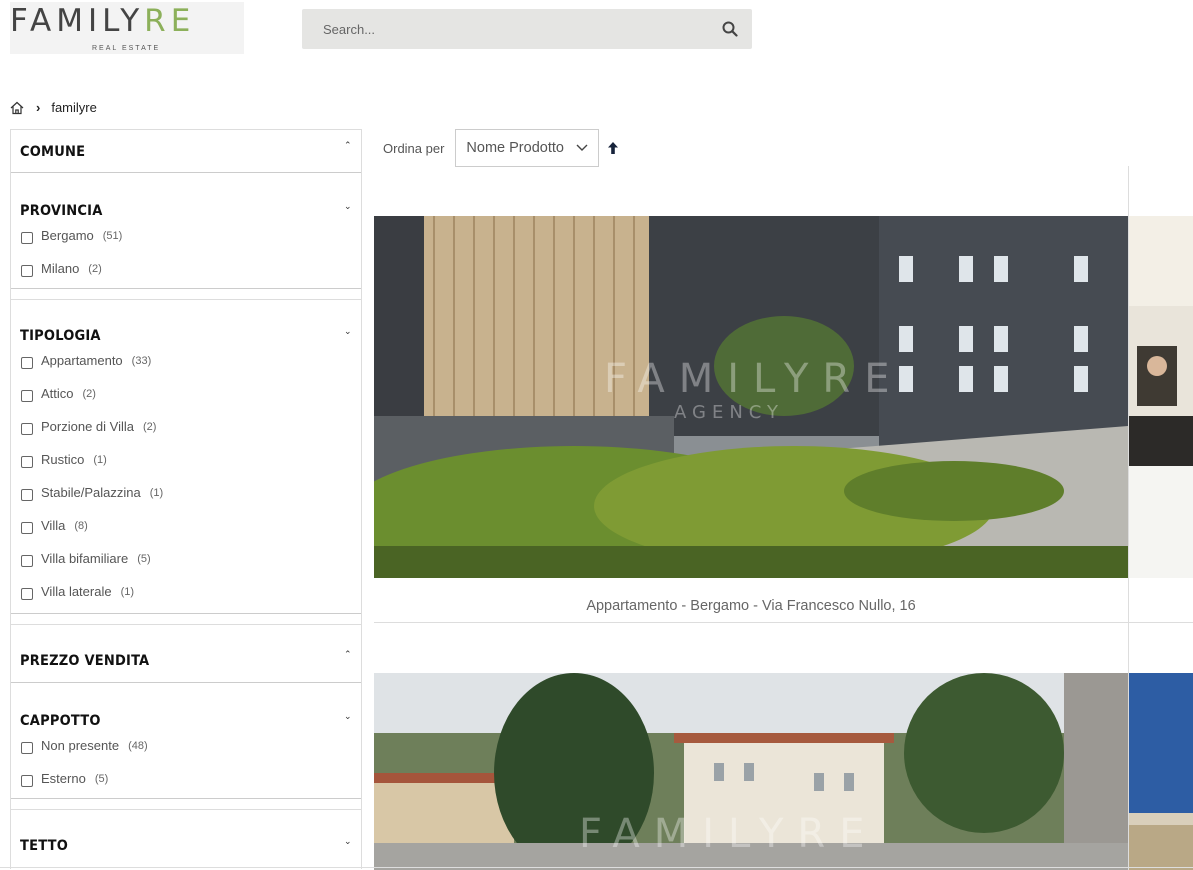 The width and height of the screenshot is (1193, 870). Describe the element at coordinates (527, 148) in the screenshot. I see `sort-select: Nome Prodotto` at that location.